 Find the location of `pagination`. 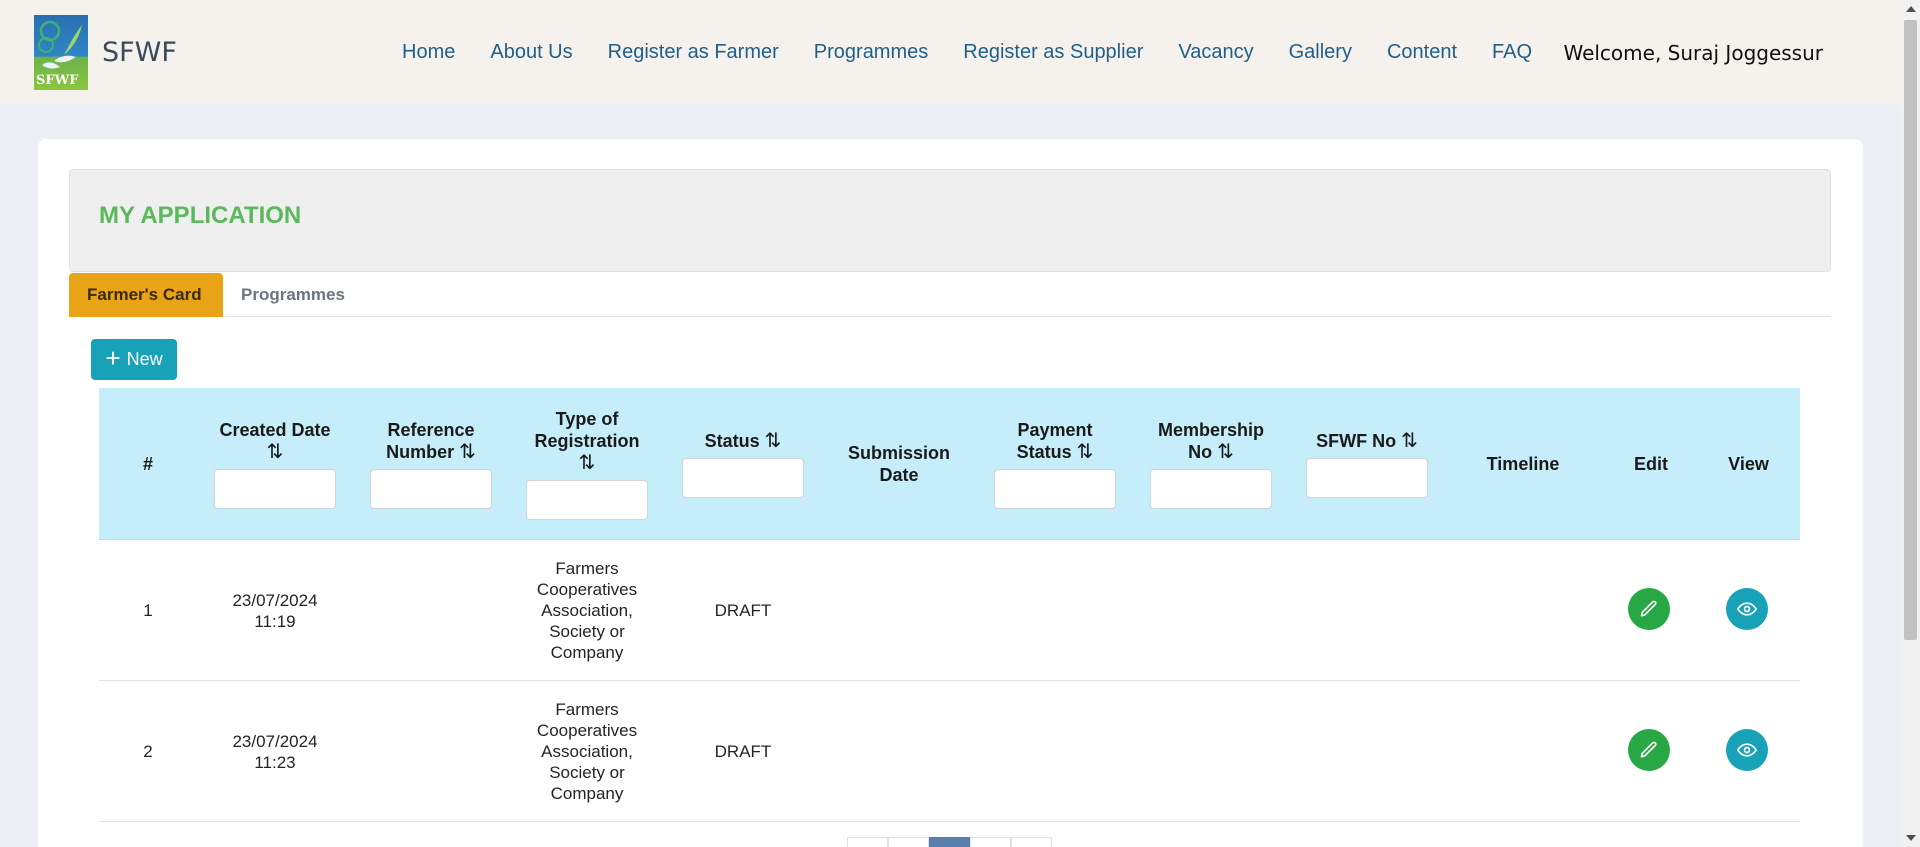

pagination is located at coordinates (949, 842).